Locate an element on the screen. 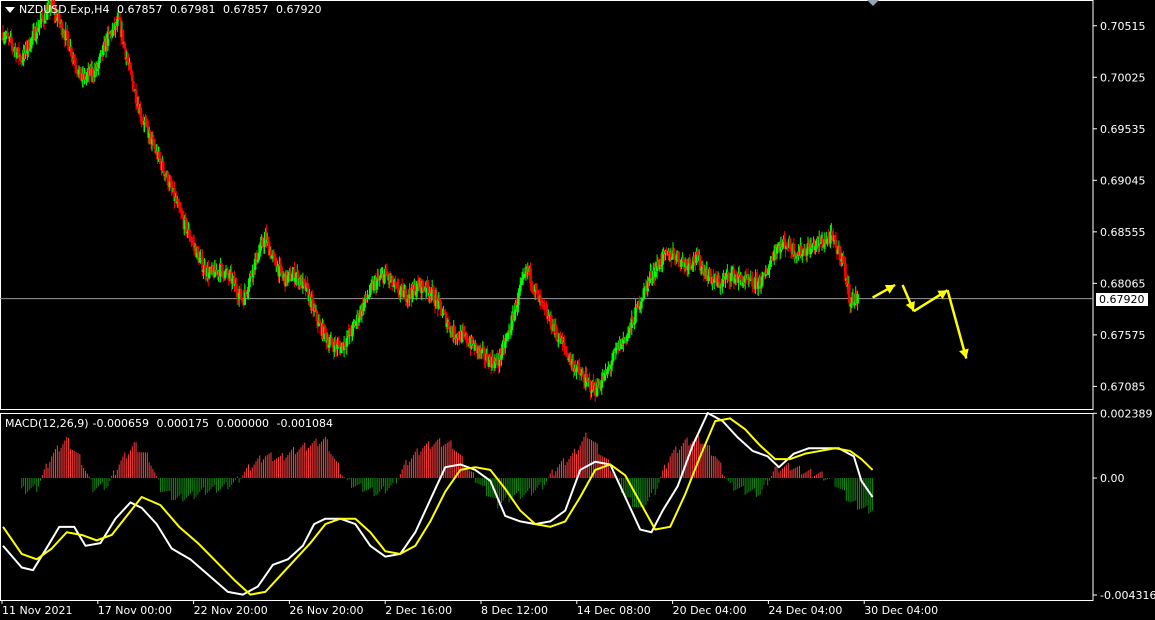 This screenshot has height=620, width=1155. high-value: 0.67981 is located at coordinates (192, 9).